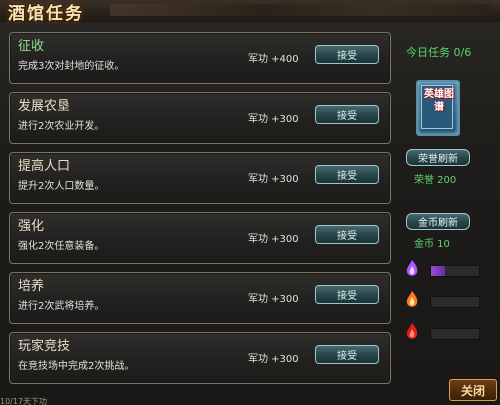 This screenshot has height=405, width=500. Describe the element at coordinates (46, 14) in the screenshot. I see `window-title: 酒馆任务` at that location.